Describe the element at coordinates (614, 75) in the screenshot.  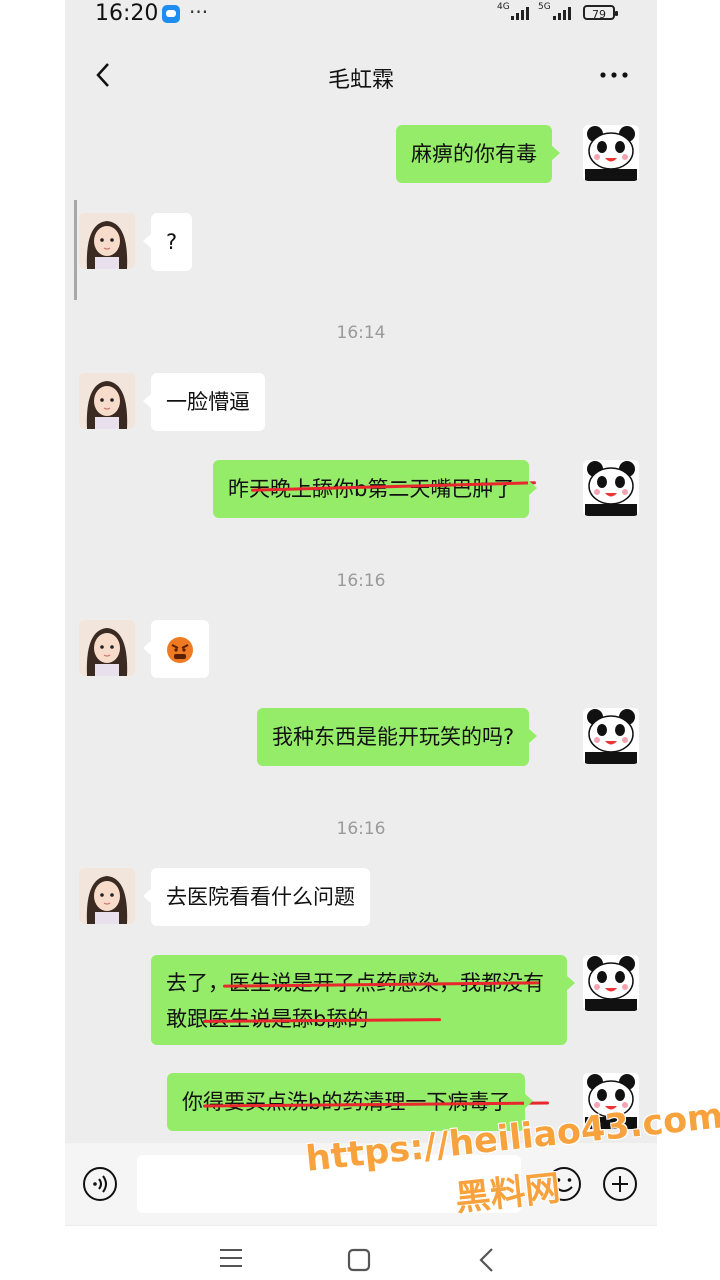
I see `more-icon` at that location.